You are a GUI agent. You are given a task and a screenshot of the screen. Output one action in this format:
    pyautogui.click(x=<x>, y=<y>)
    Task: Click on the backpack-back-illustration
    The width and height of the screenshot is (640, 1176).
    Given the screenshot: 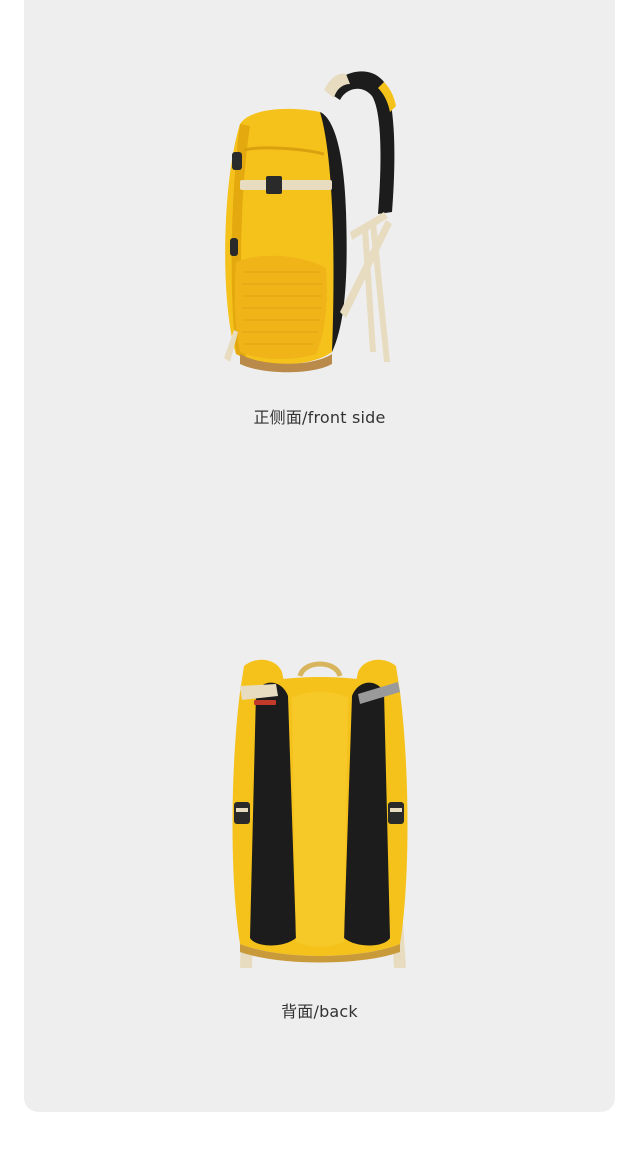 What is the action you would take?
    pyautogui.click(x=319, y=813)
    